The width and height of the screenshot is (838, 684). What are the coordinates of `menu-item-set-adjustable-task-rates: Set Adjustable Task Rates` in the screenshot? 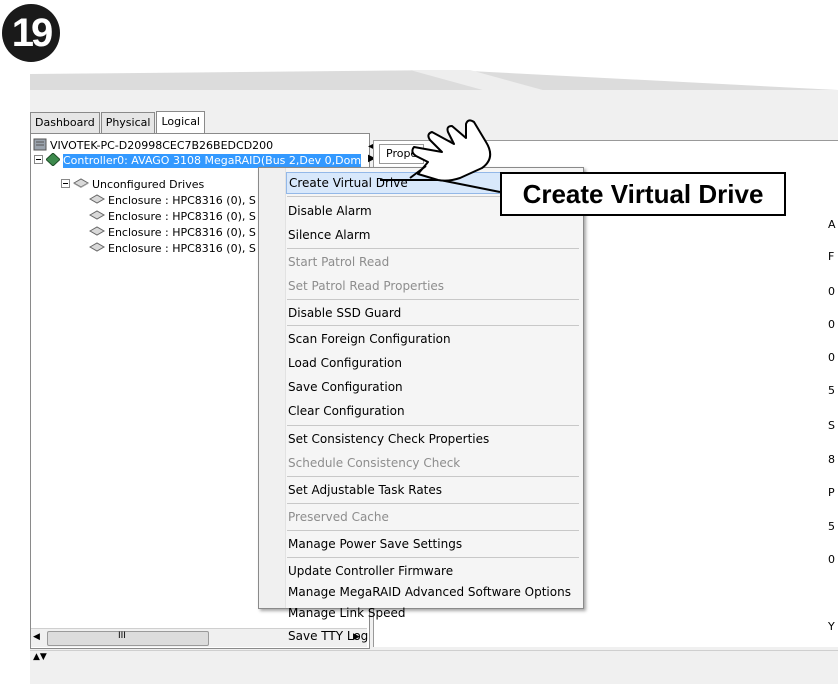 It's located at (365, 490).